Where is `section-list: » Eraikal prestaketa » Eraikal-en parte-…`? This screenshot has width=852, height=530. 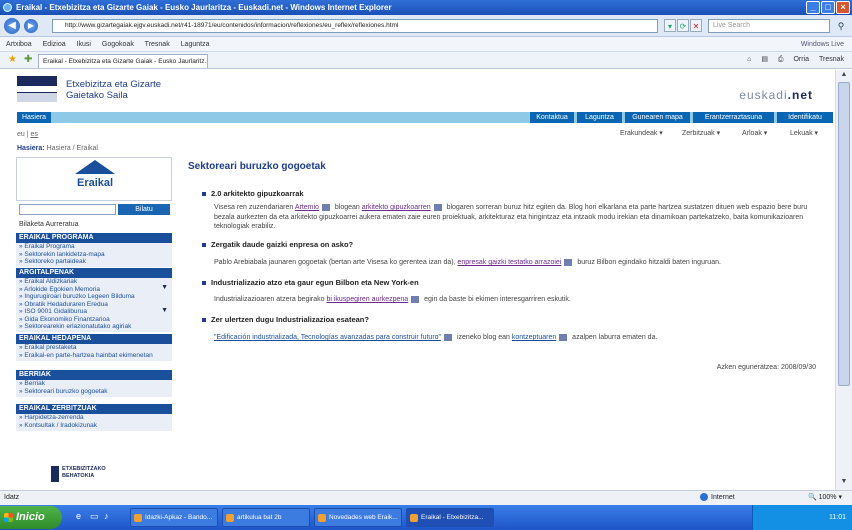 section-list: » Eraikal prestaketa » Eraikal-en parte-… is located at coordinates (94, 352).